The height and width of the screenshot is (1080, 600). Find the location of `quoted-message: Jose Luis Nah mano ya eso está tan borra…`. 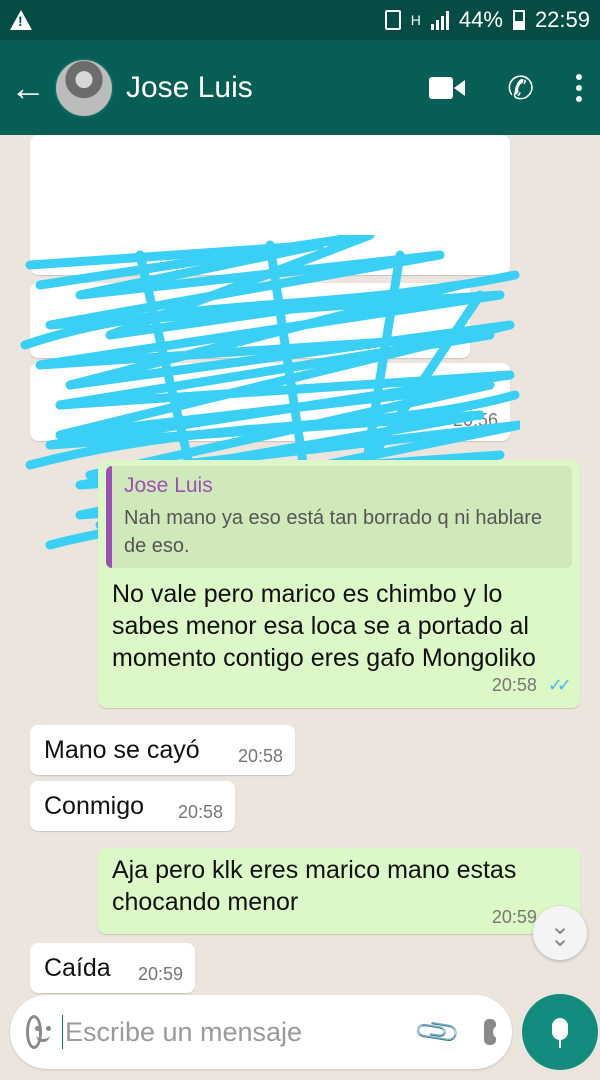

quoted-message: Jose Luis Nah mano ya eso está tan borra… is located at coordinates (339, 517).